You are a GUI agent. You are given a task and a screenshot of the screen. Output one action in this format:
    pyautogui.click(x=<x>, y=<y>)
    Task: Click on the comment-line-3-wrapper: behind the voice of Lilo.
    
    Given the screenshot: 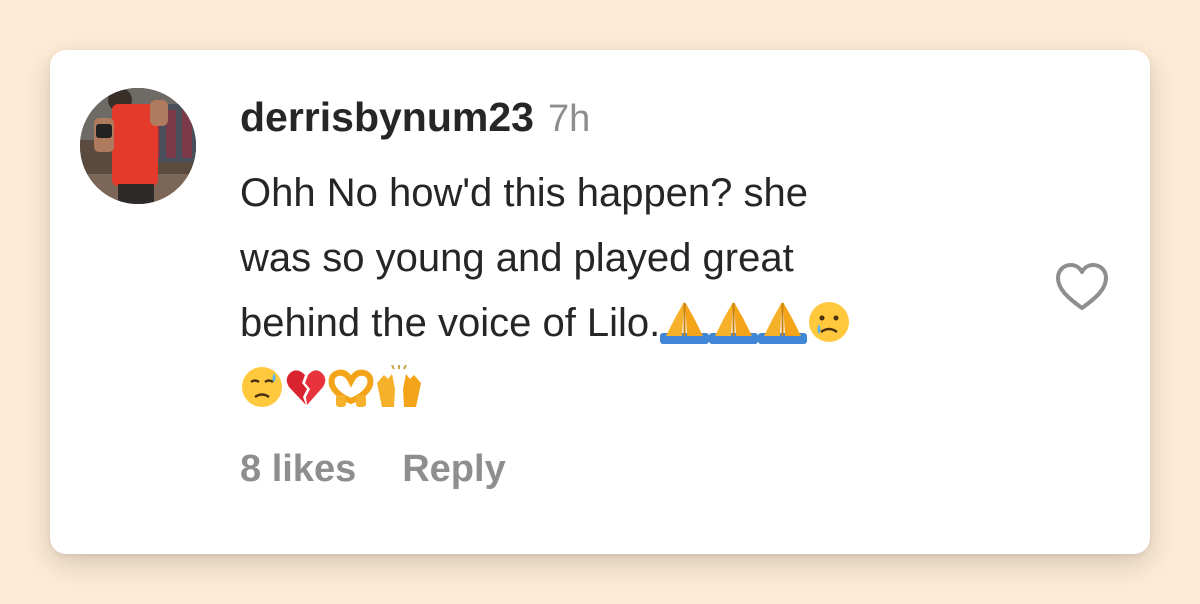 What is the action you would take?
    pyautogui.click(x=620, y=323)
    